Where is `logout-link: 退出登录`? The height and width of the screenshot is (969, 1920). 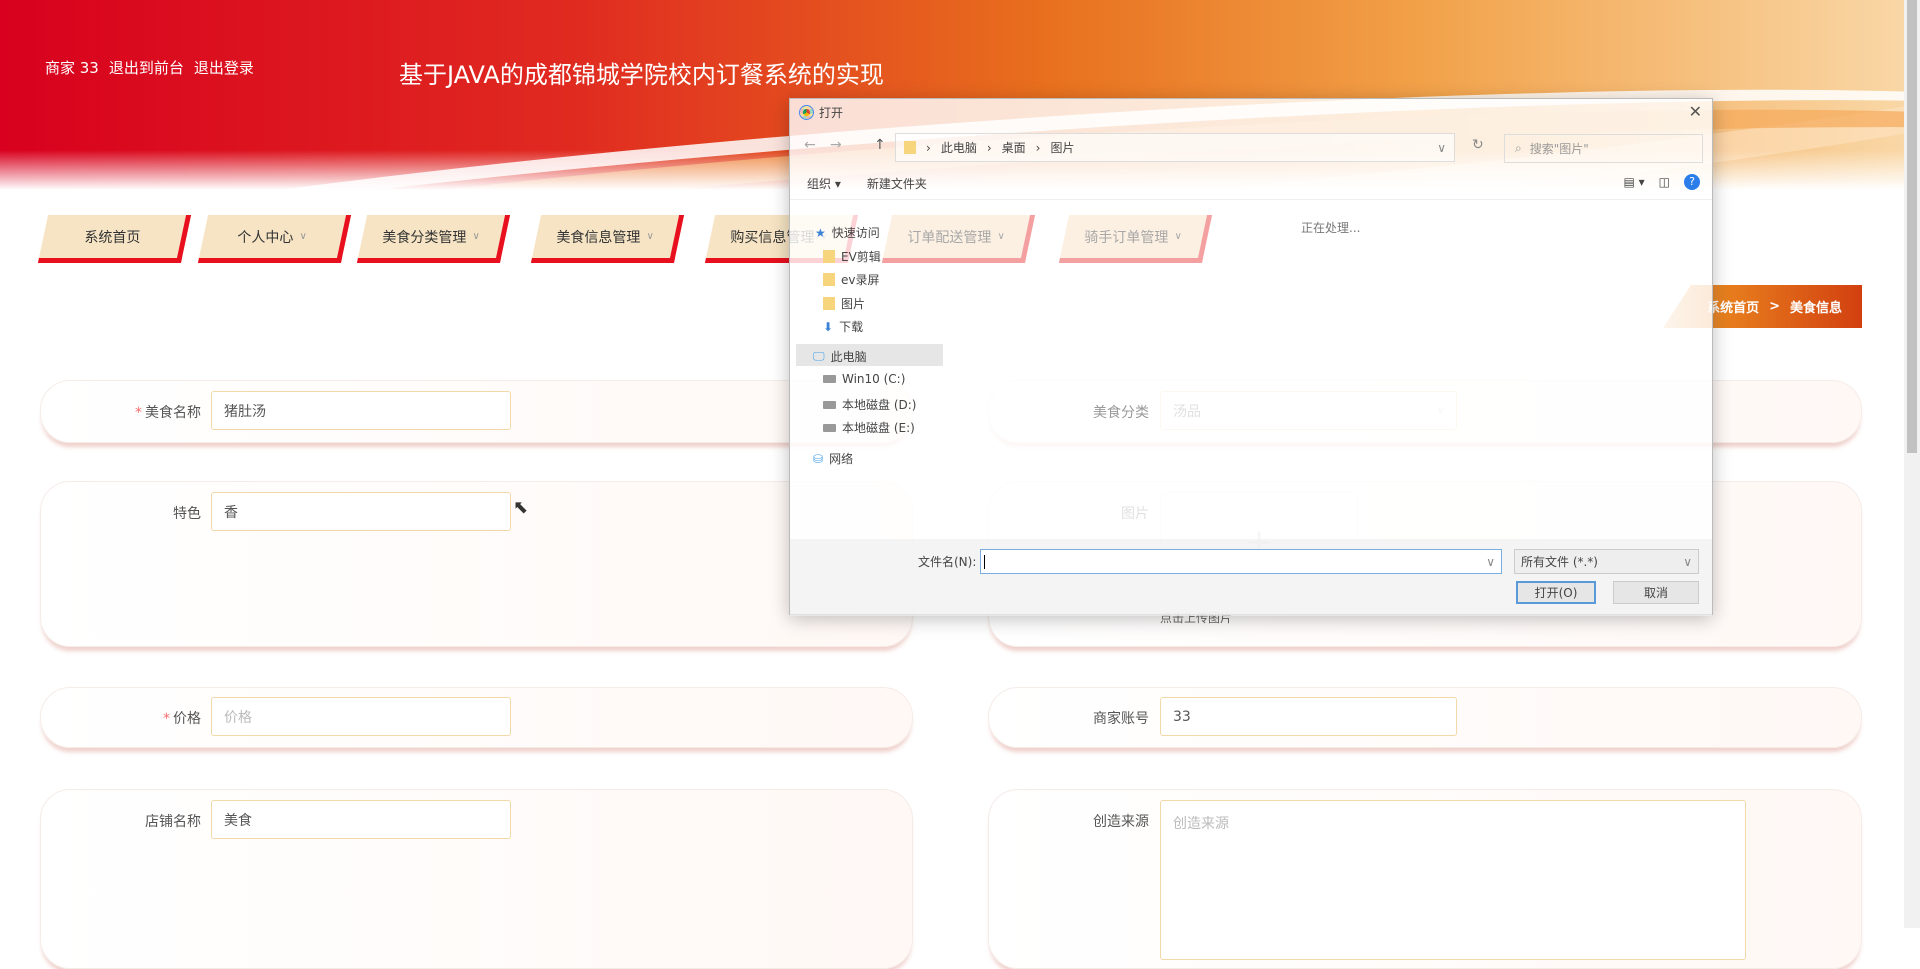 logout-link: 退出登录 is located at coordinates (224, 67).